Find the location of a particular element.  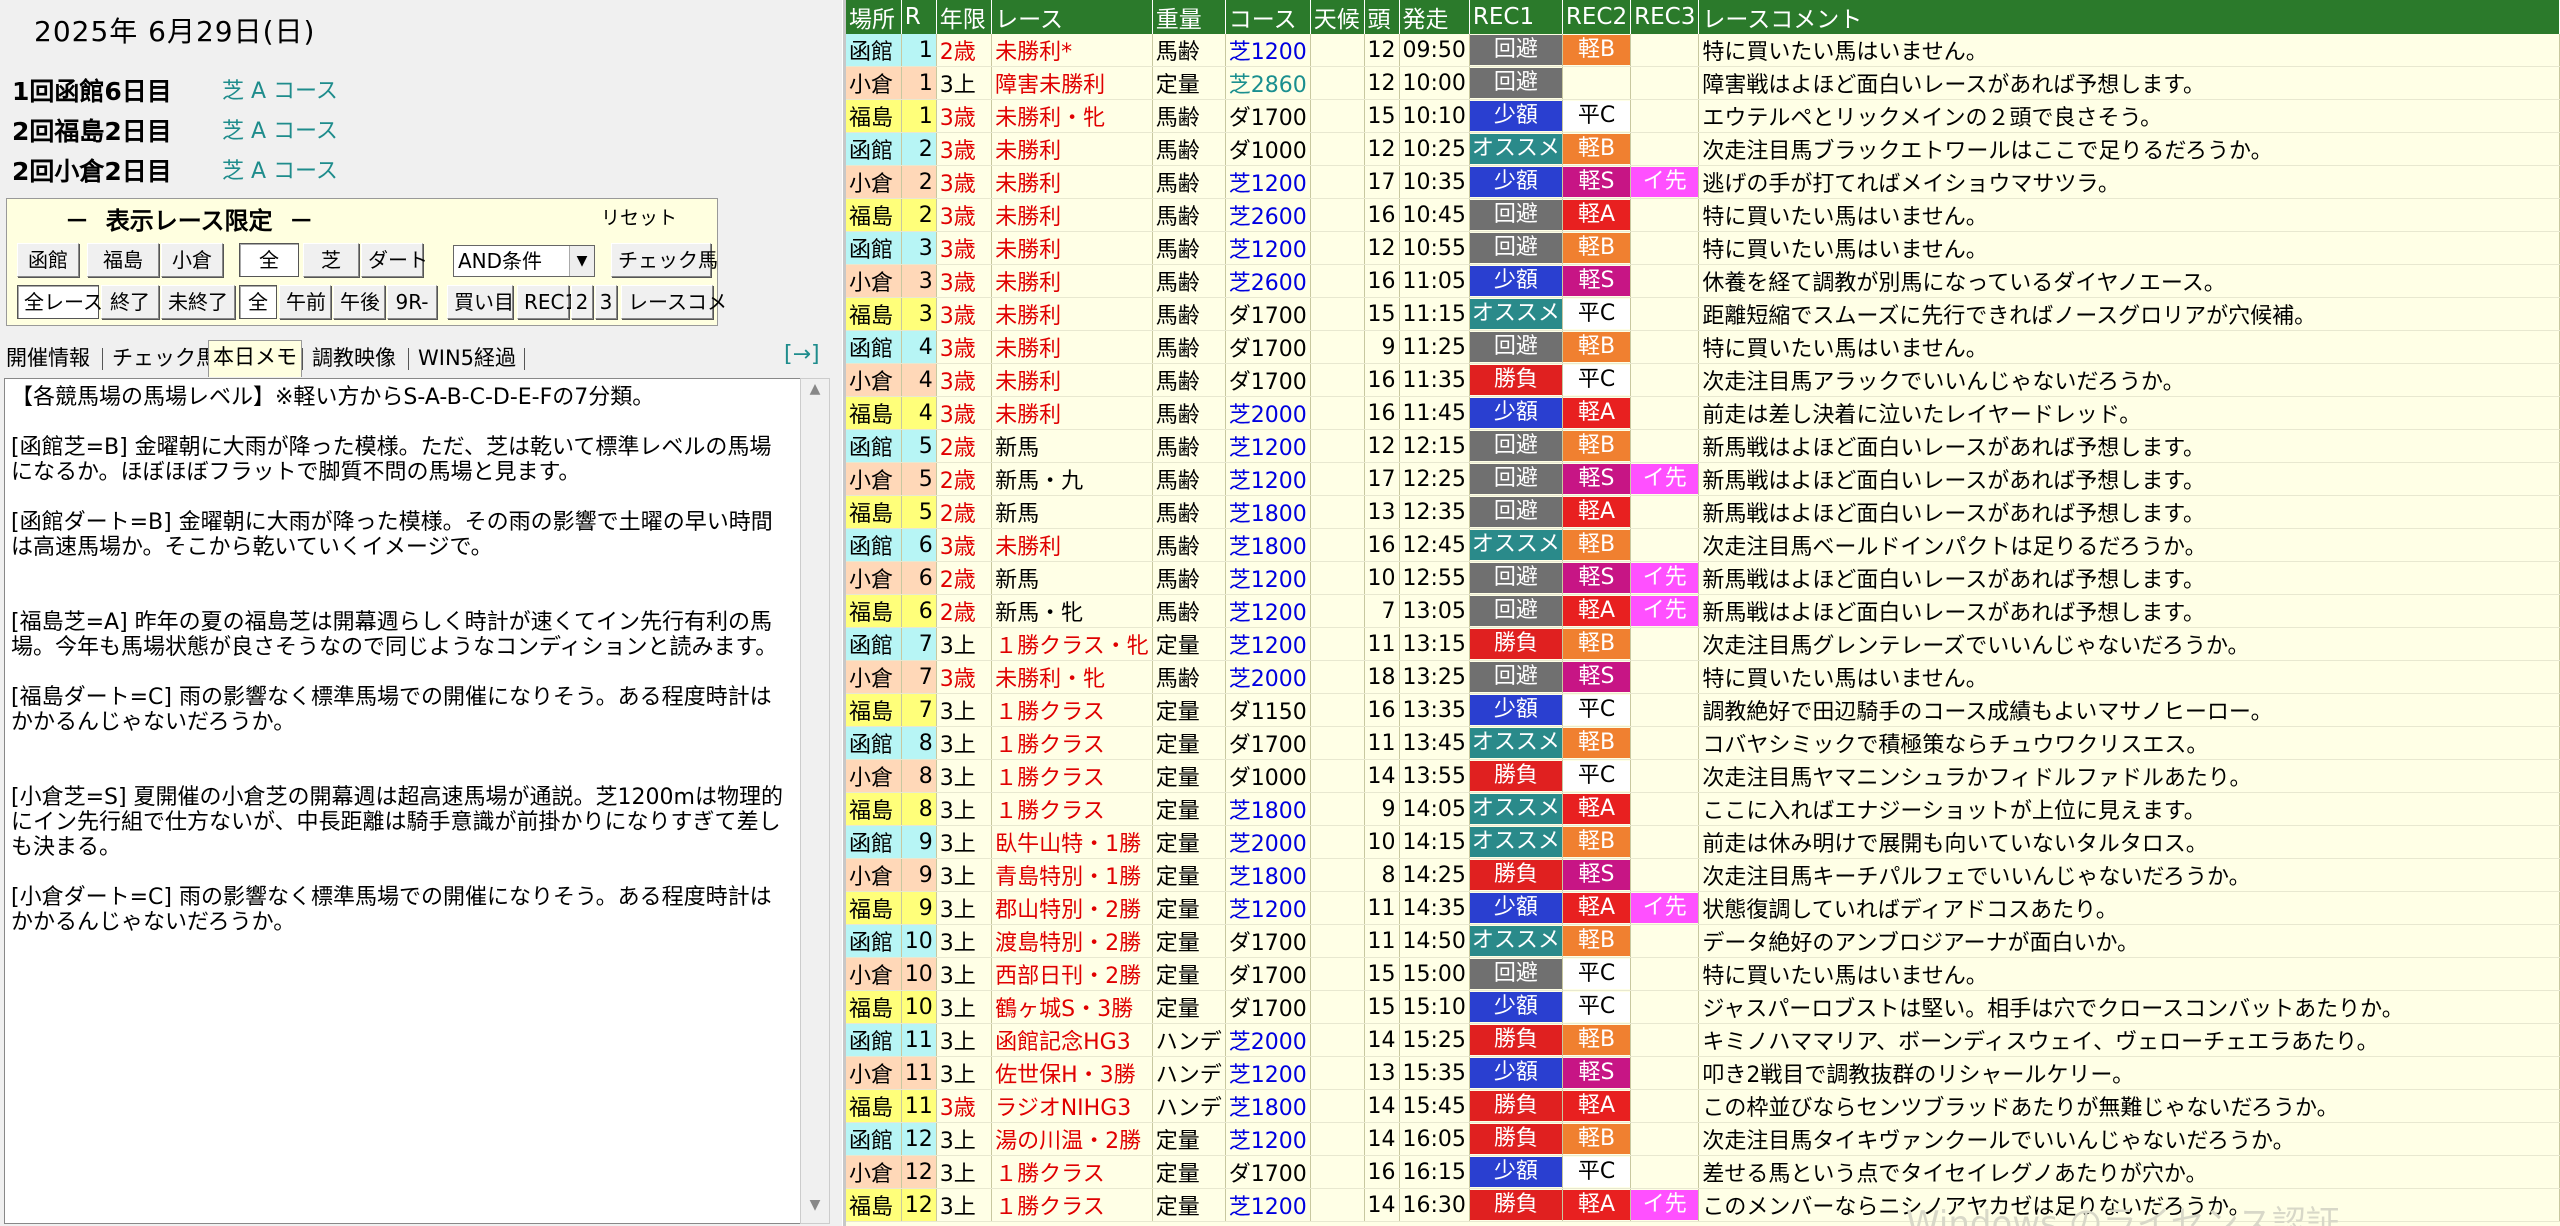

surface-dirt-button: ダート is located at coordinates (394, 260).